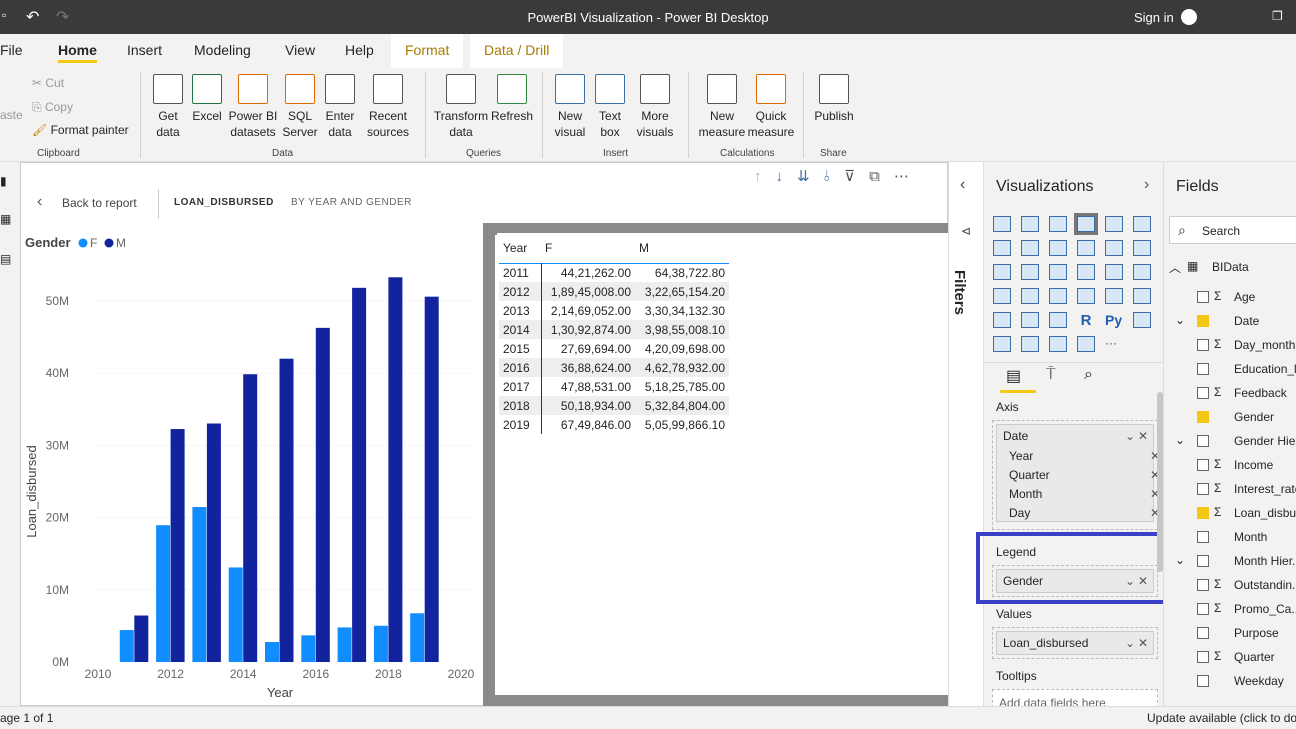  Describe the element at coordinates (1086, 272) in the screenshot. I see `pie-icon` at that location.